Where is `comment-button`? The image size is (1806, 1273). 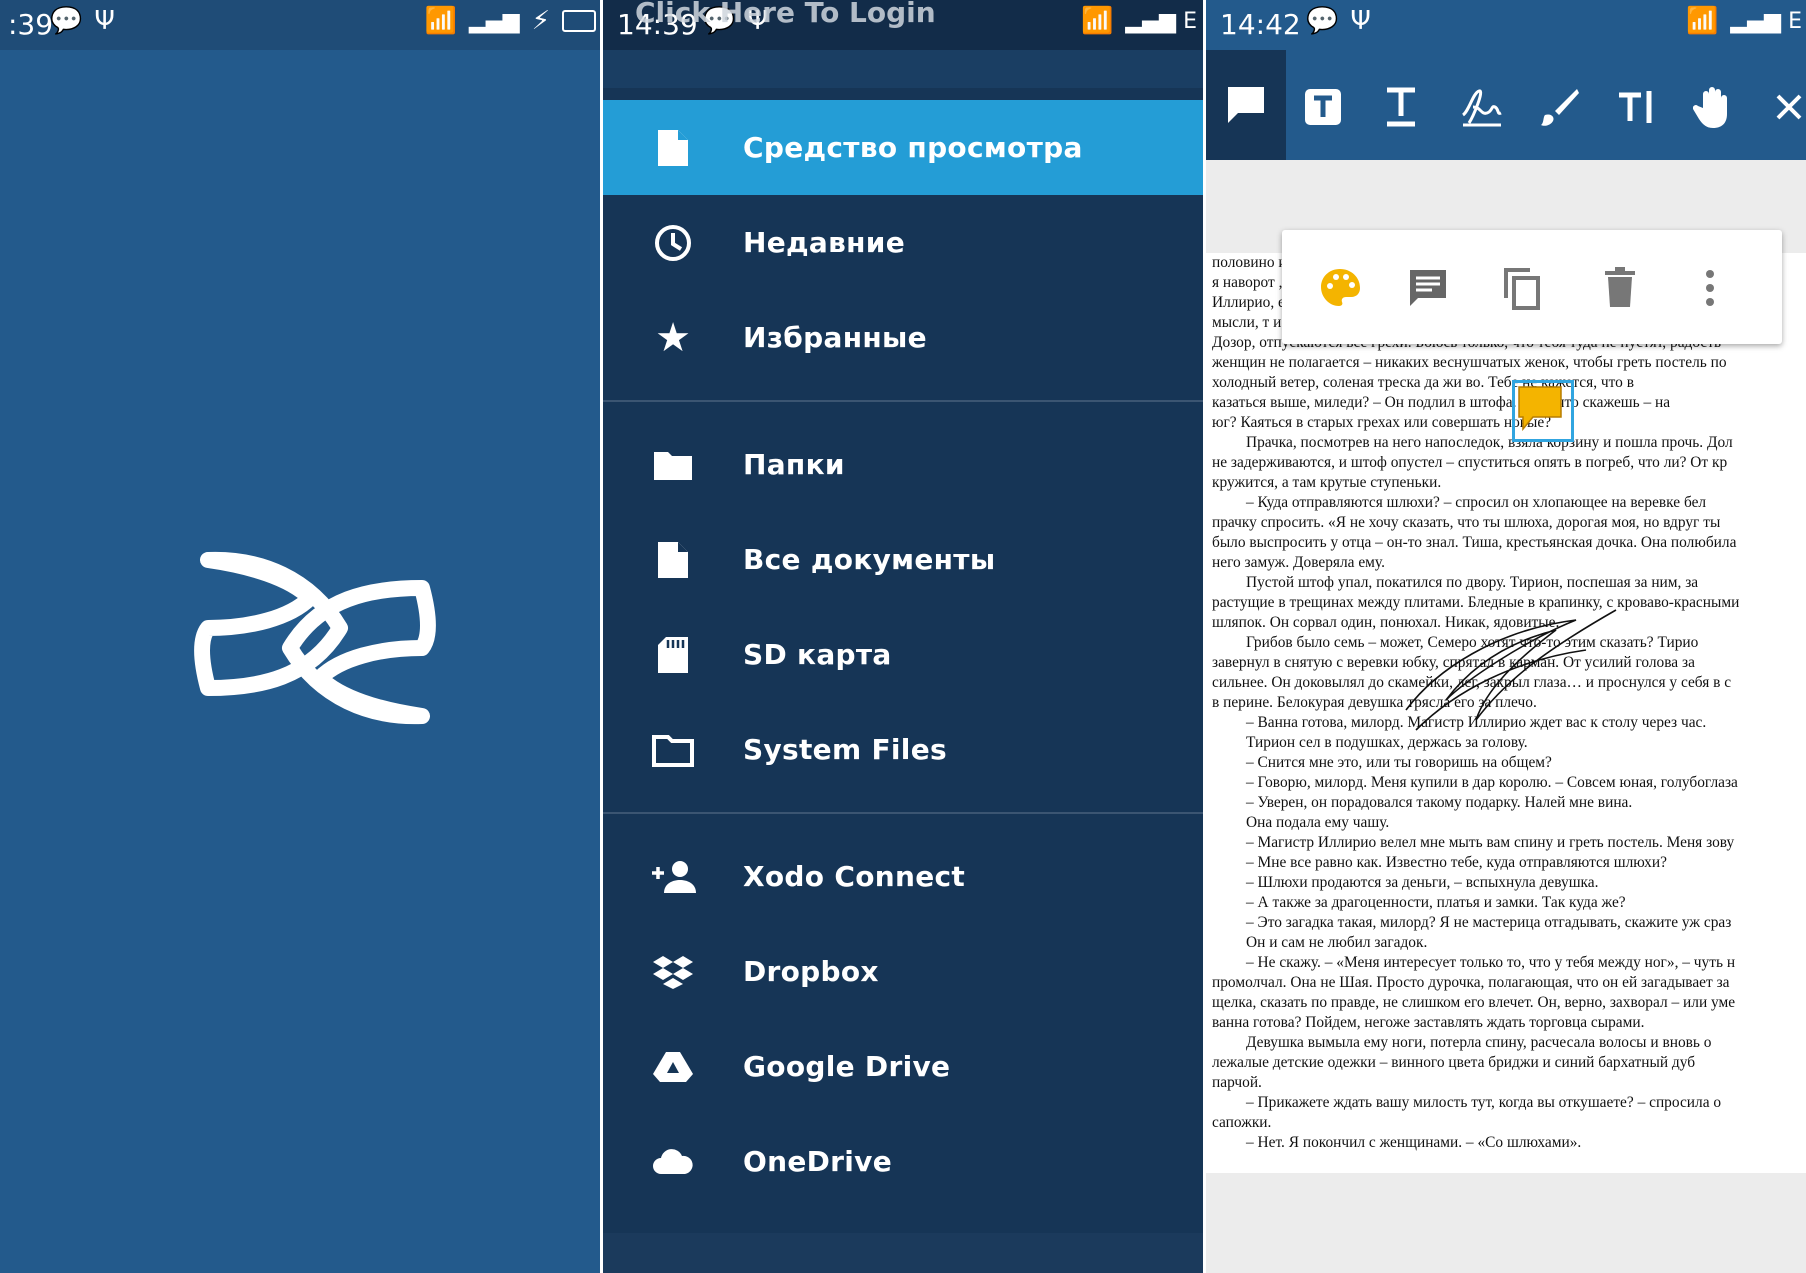
comment-button is located at coordinates (1428, 288).